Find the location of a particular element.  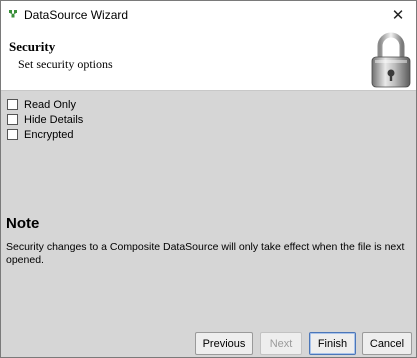

encrypted-option: Encrypted is located at coordinates (45, 134).